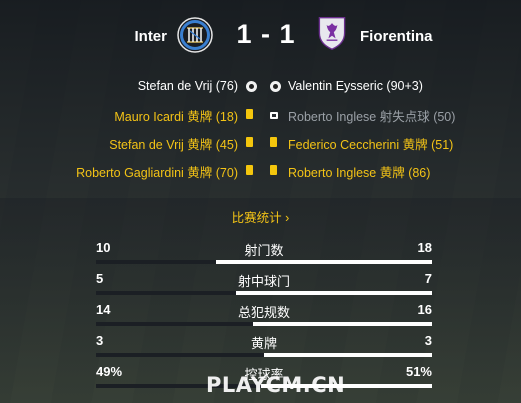 This screenshot has width=521, height=403. Describe the element at coordinates (173, 143) in the screenshot. I see `home-card-event: Stefan de Vrij 黄牌 (45)` at that location.